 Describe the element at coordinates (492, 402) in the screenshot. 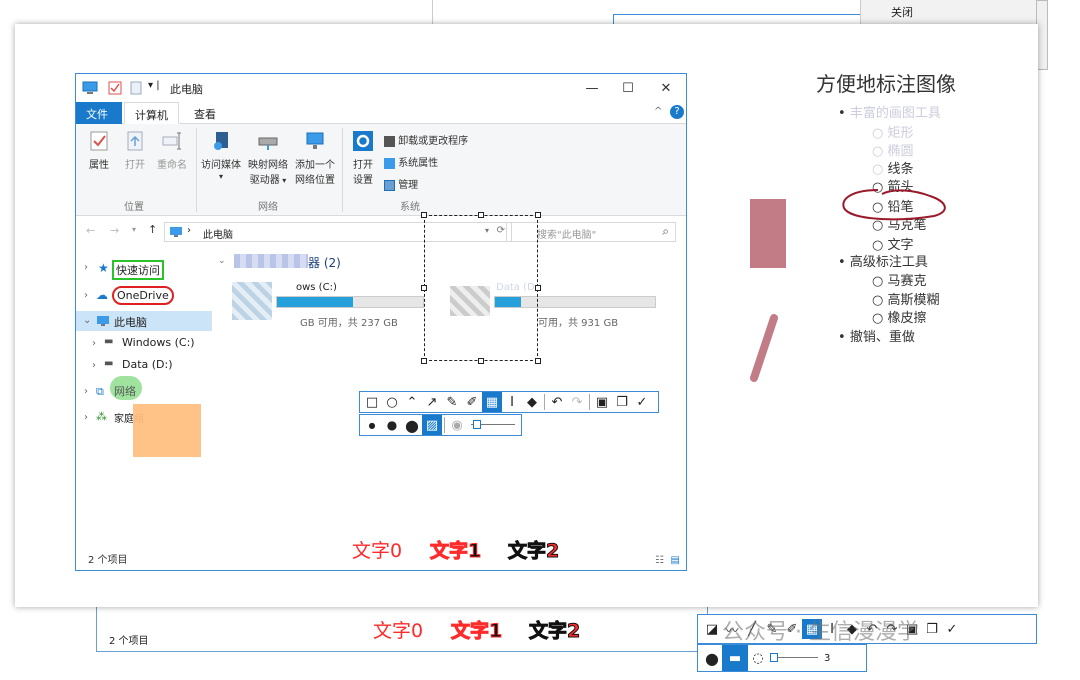

I see `mosaic-tool-icon: ▦` at that location.